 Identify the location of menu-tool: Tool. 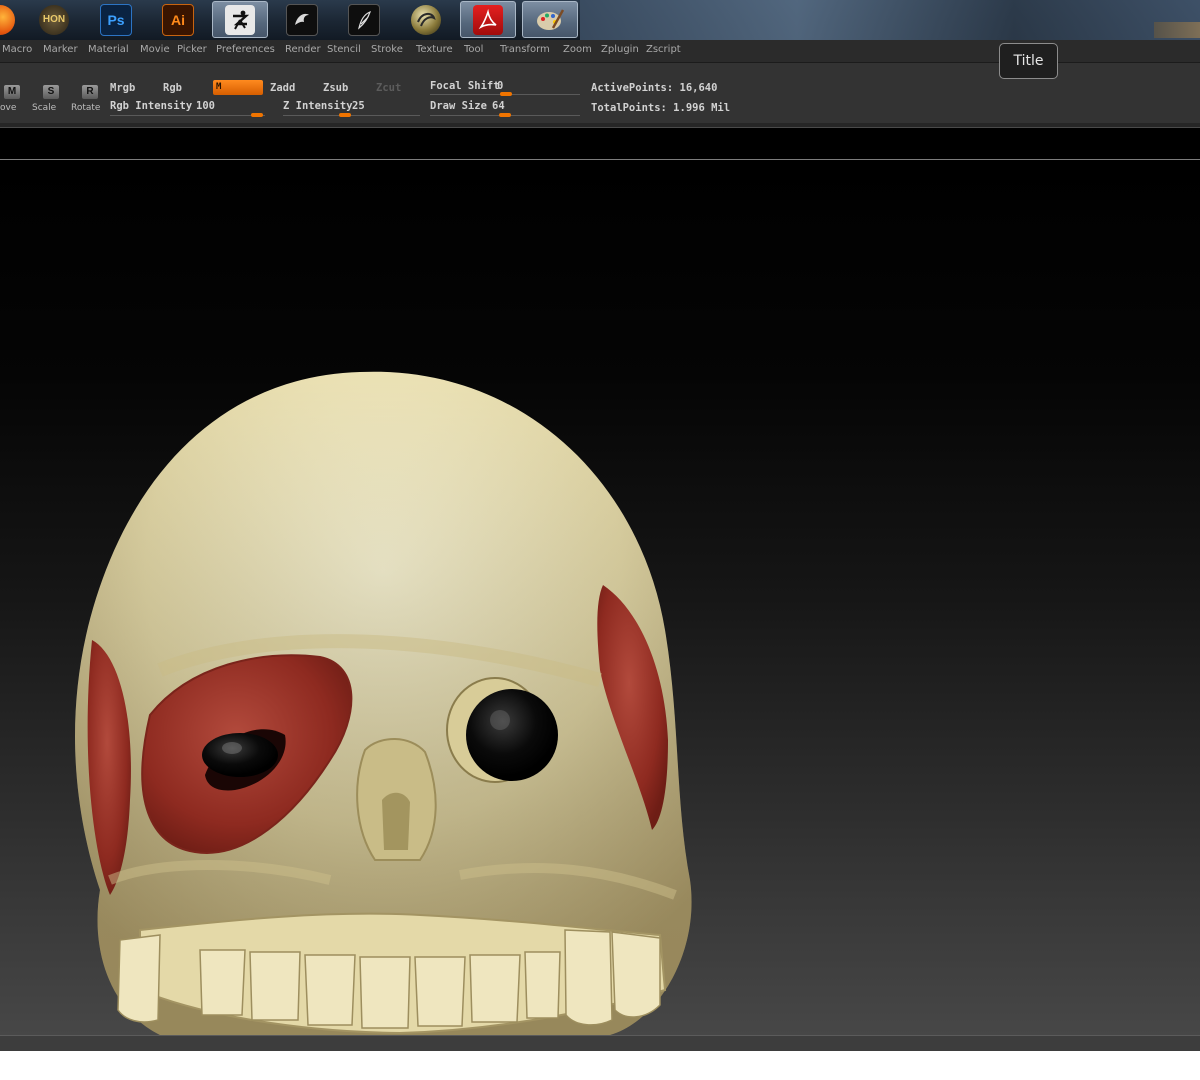
(473, 49).